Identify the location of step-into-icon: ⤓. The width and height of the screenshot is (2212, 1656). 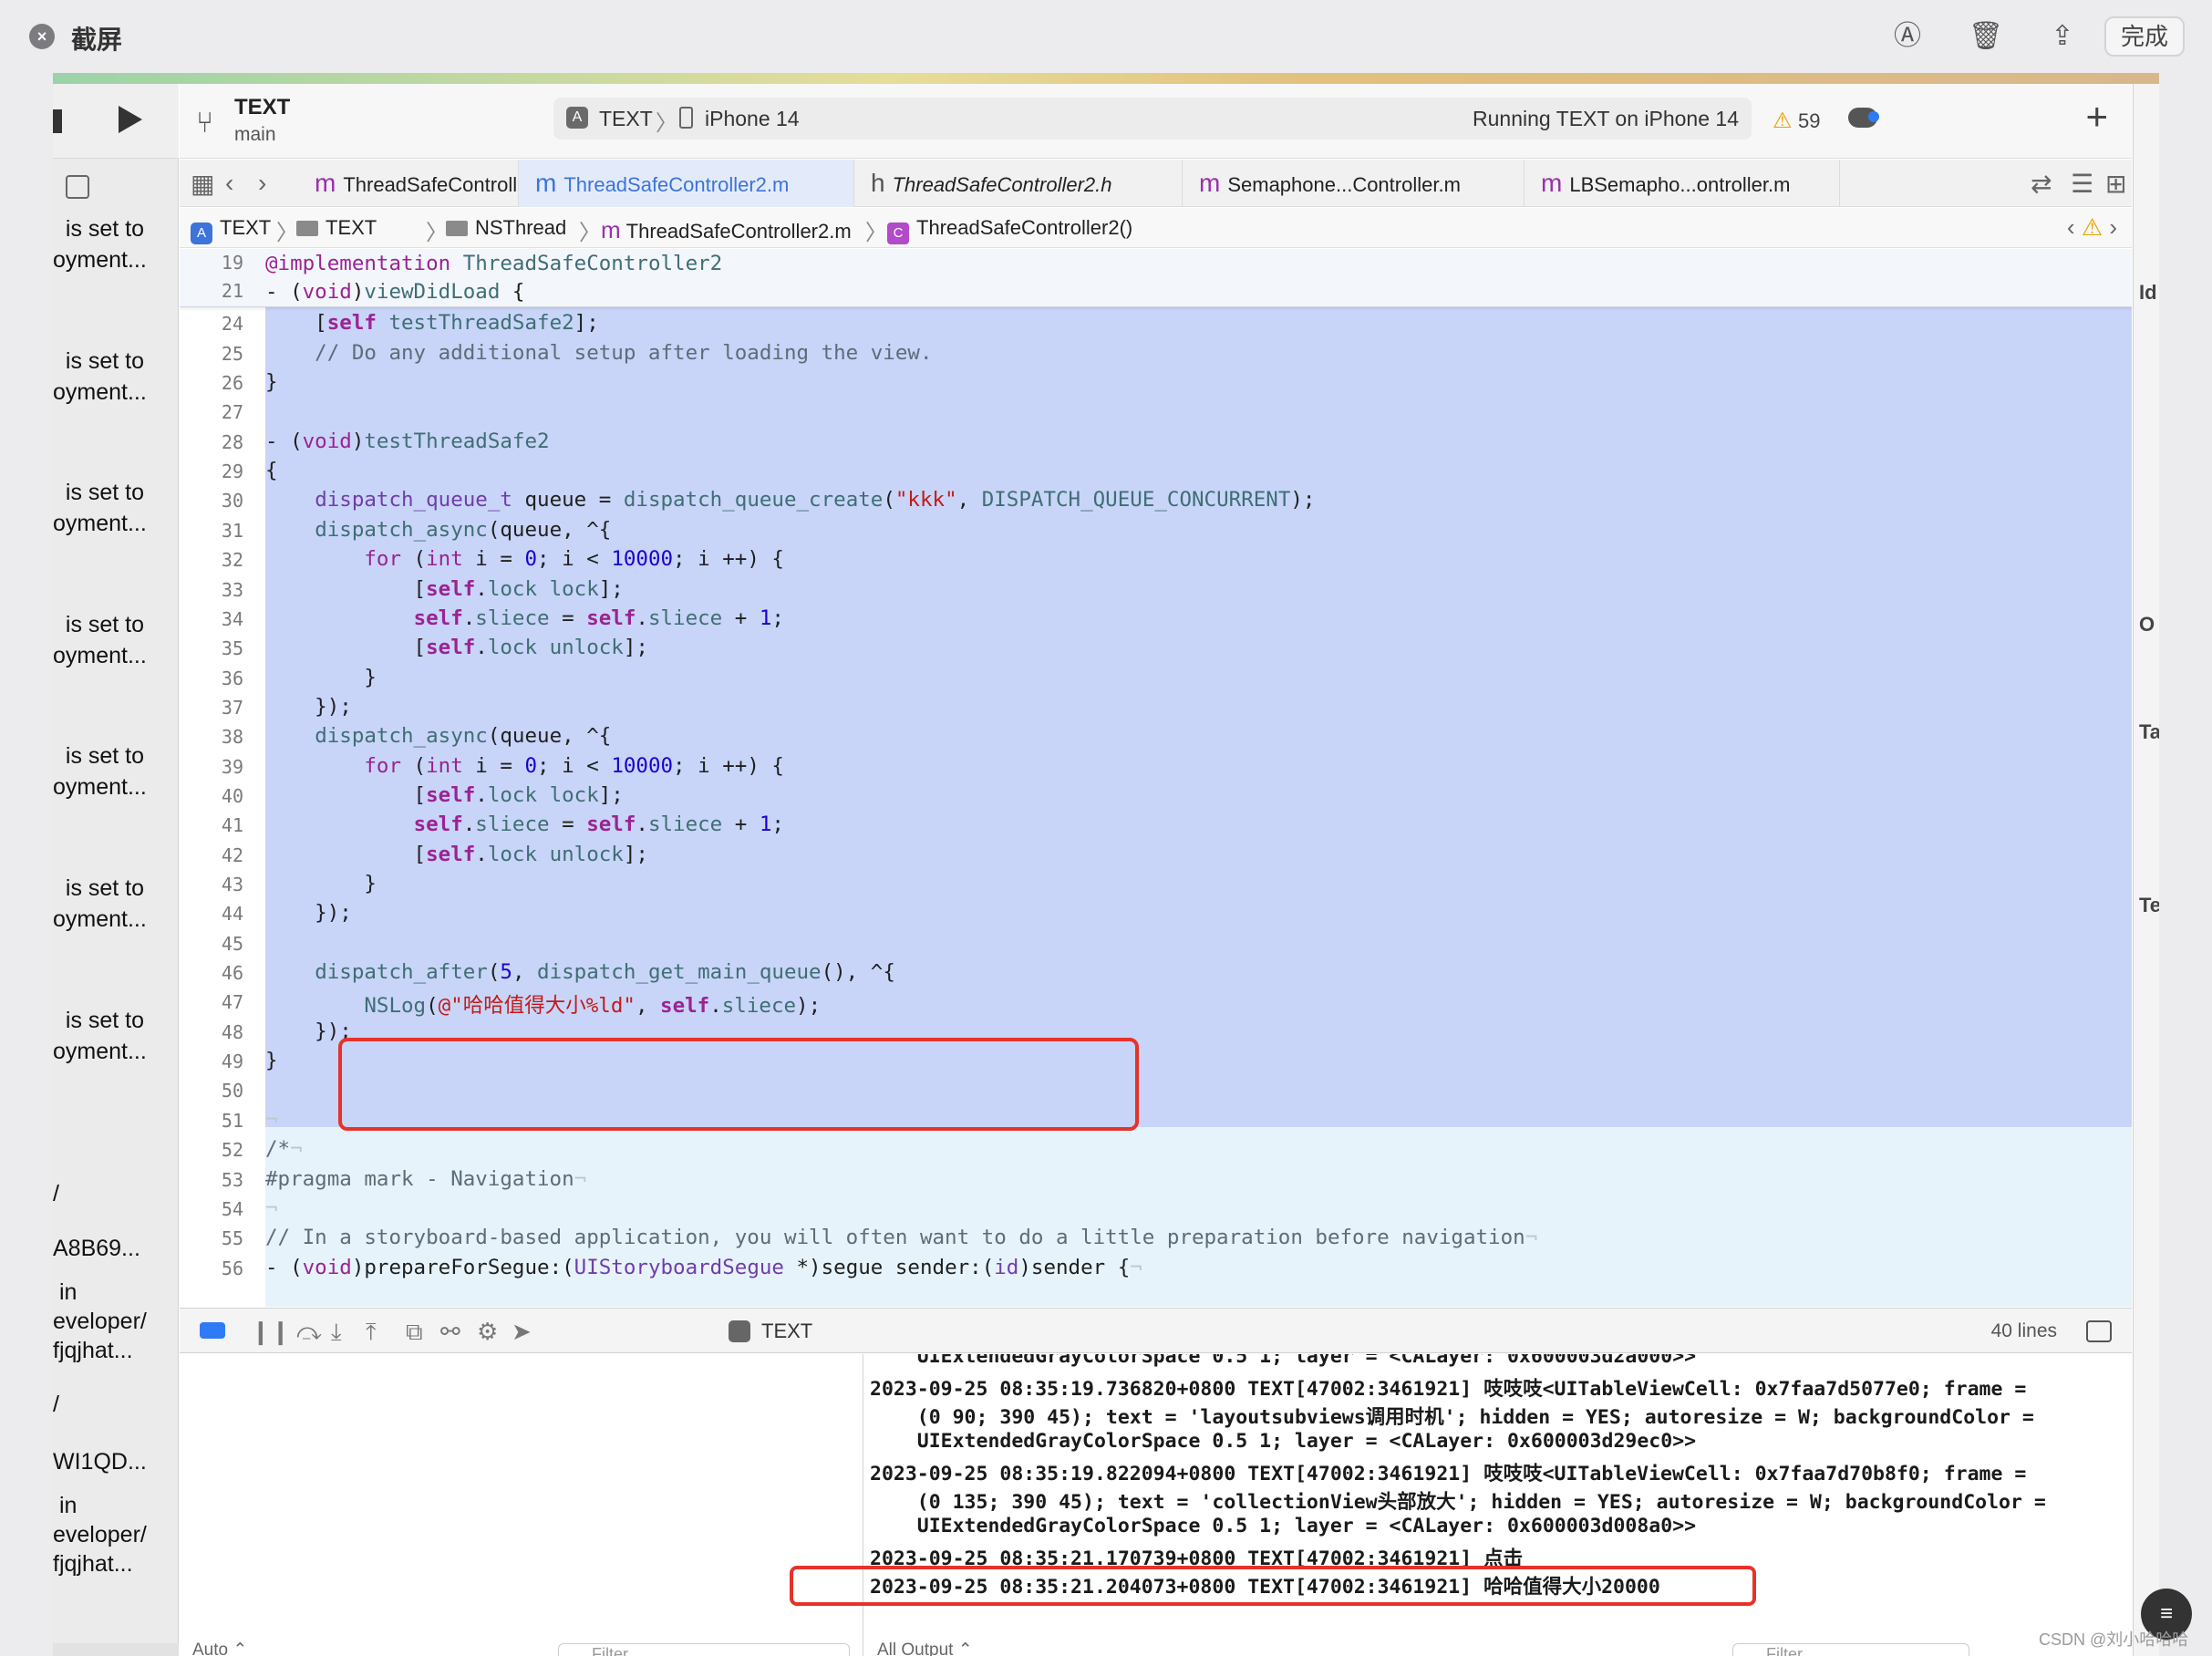
(336, 1332).